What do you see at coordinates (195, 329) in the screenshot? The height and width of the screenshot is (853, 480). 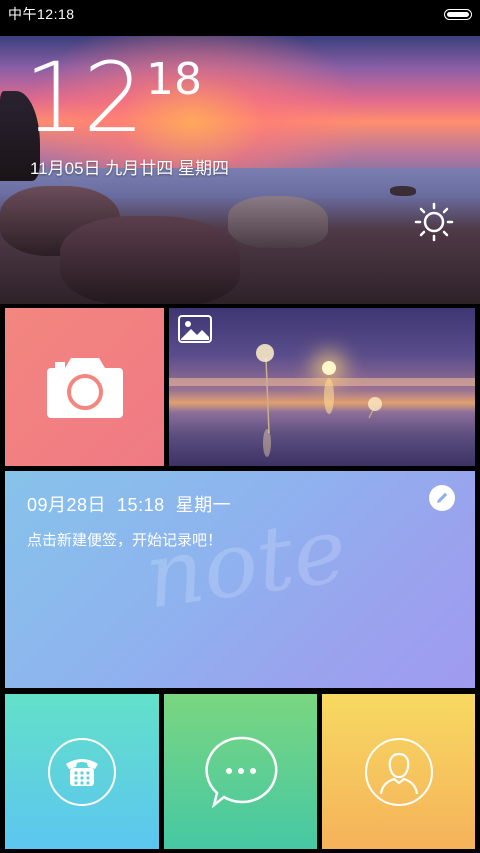 I see `image-icon` at bounding box center [195, 329].